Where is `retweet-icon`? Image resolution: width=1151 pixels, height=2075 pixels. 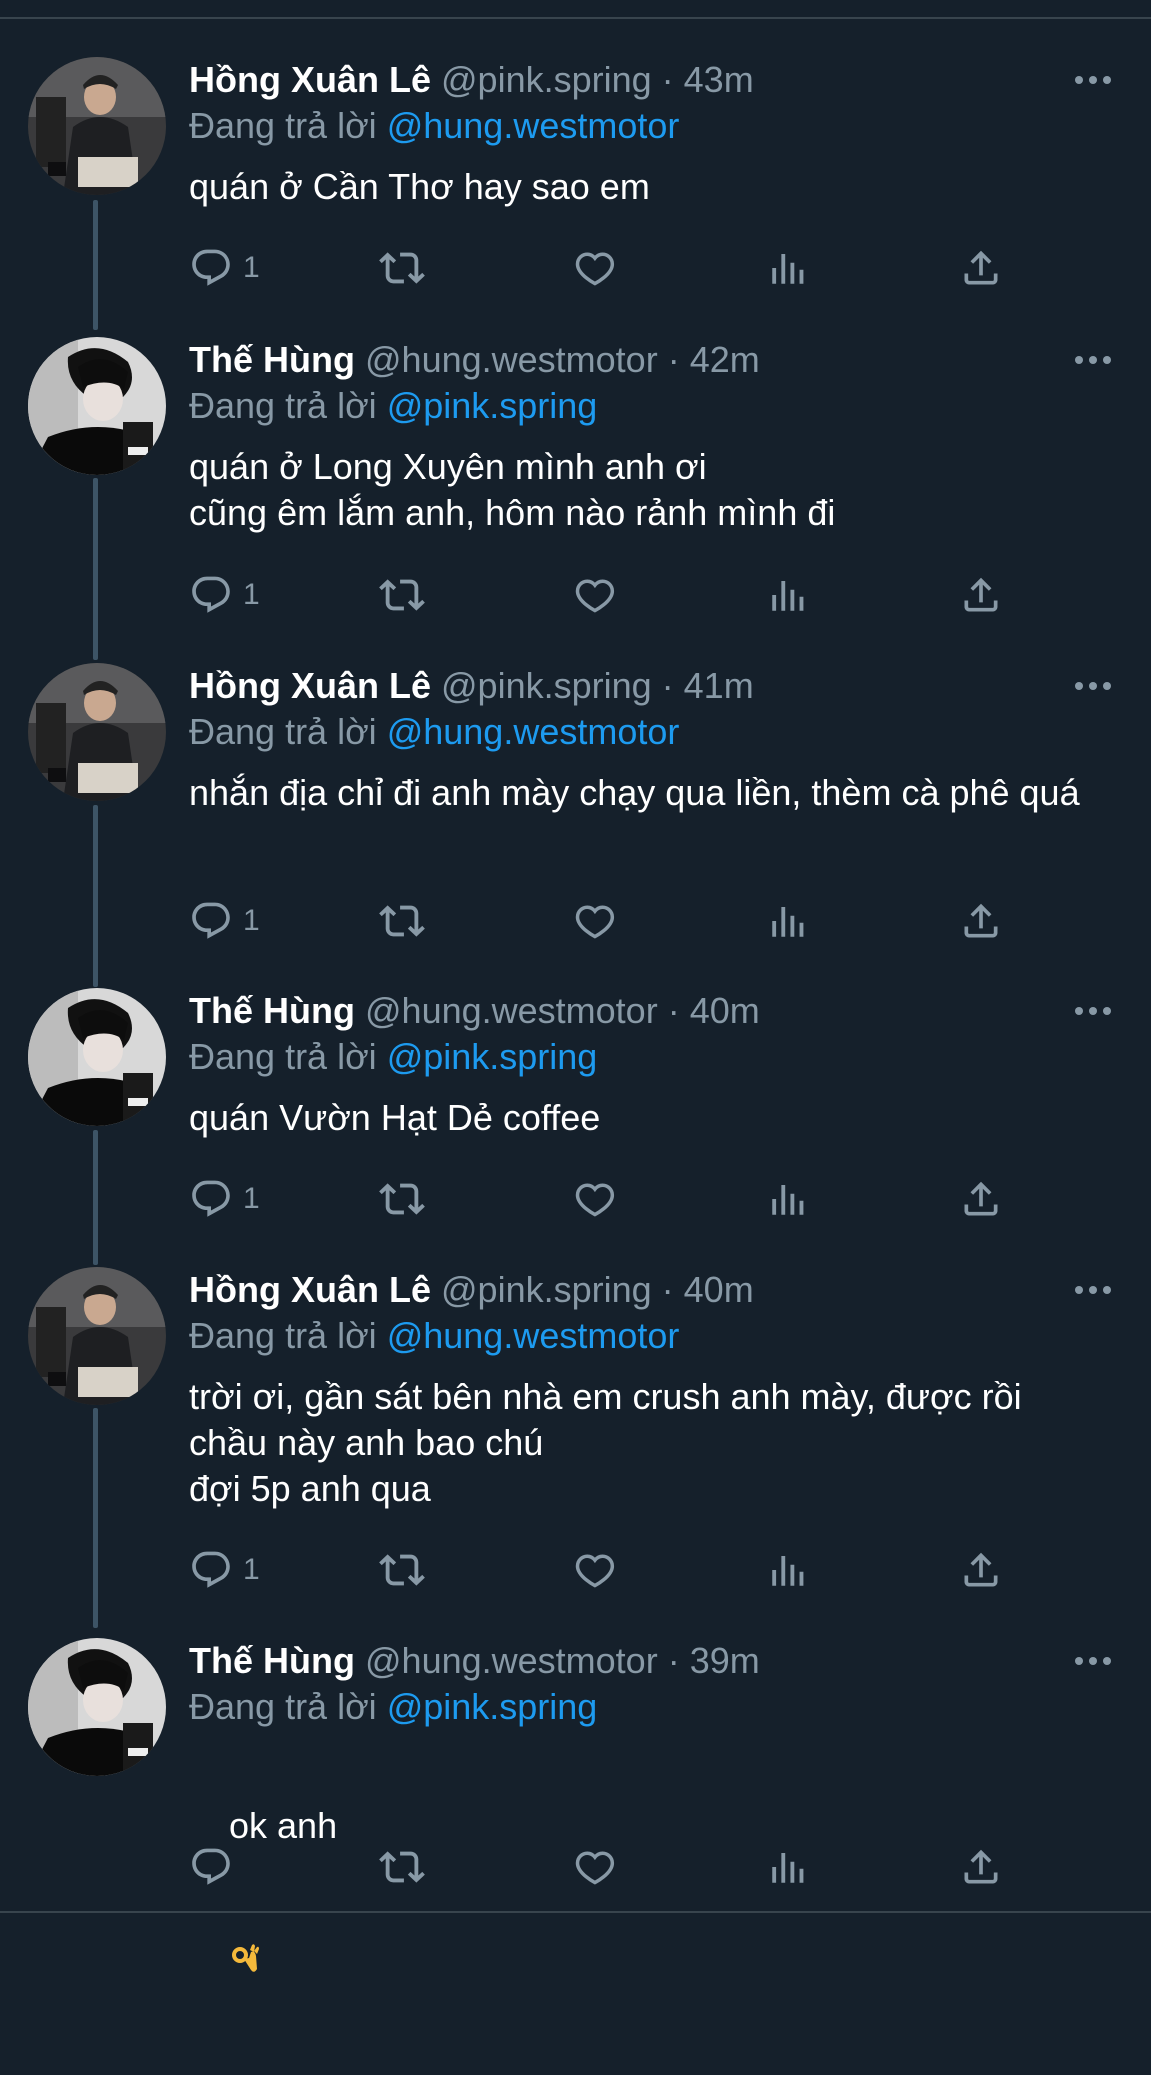 retweet-icon is located at coordinates (402, 921).